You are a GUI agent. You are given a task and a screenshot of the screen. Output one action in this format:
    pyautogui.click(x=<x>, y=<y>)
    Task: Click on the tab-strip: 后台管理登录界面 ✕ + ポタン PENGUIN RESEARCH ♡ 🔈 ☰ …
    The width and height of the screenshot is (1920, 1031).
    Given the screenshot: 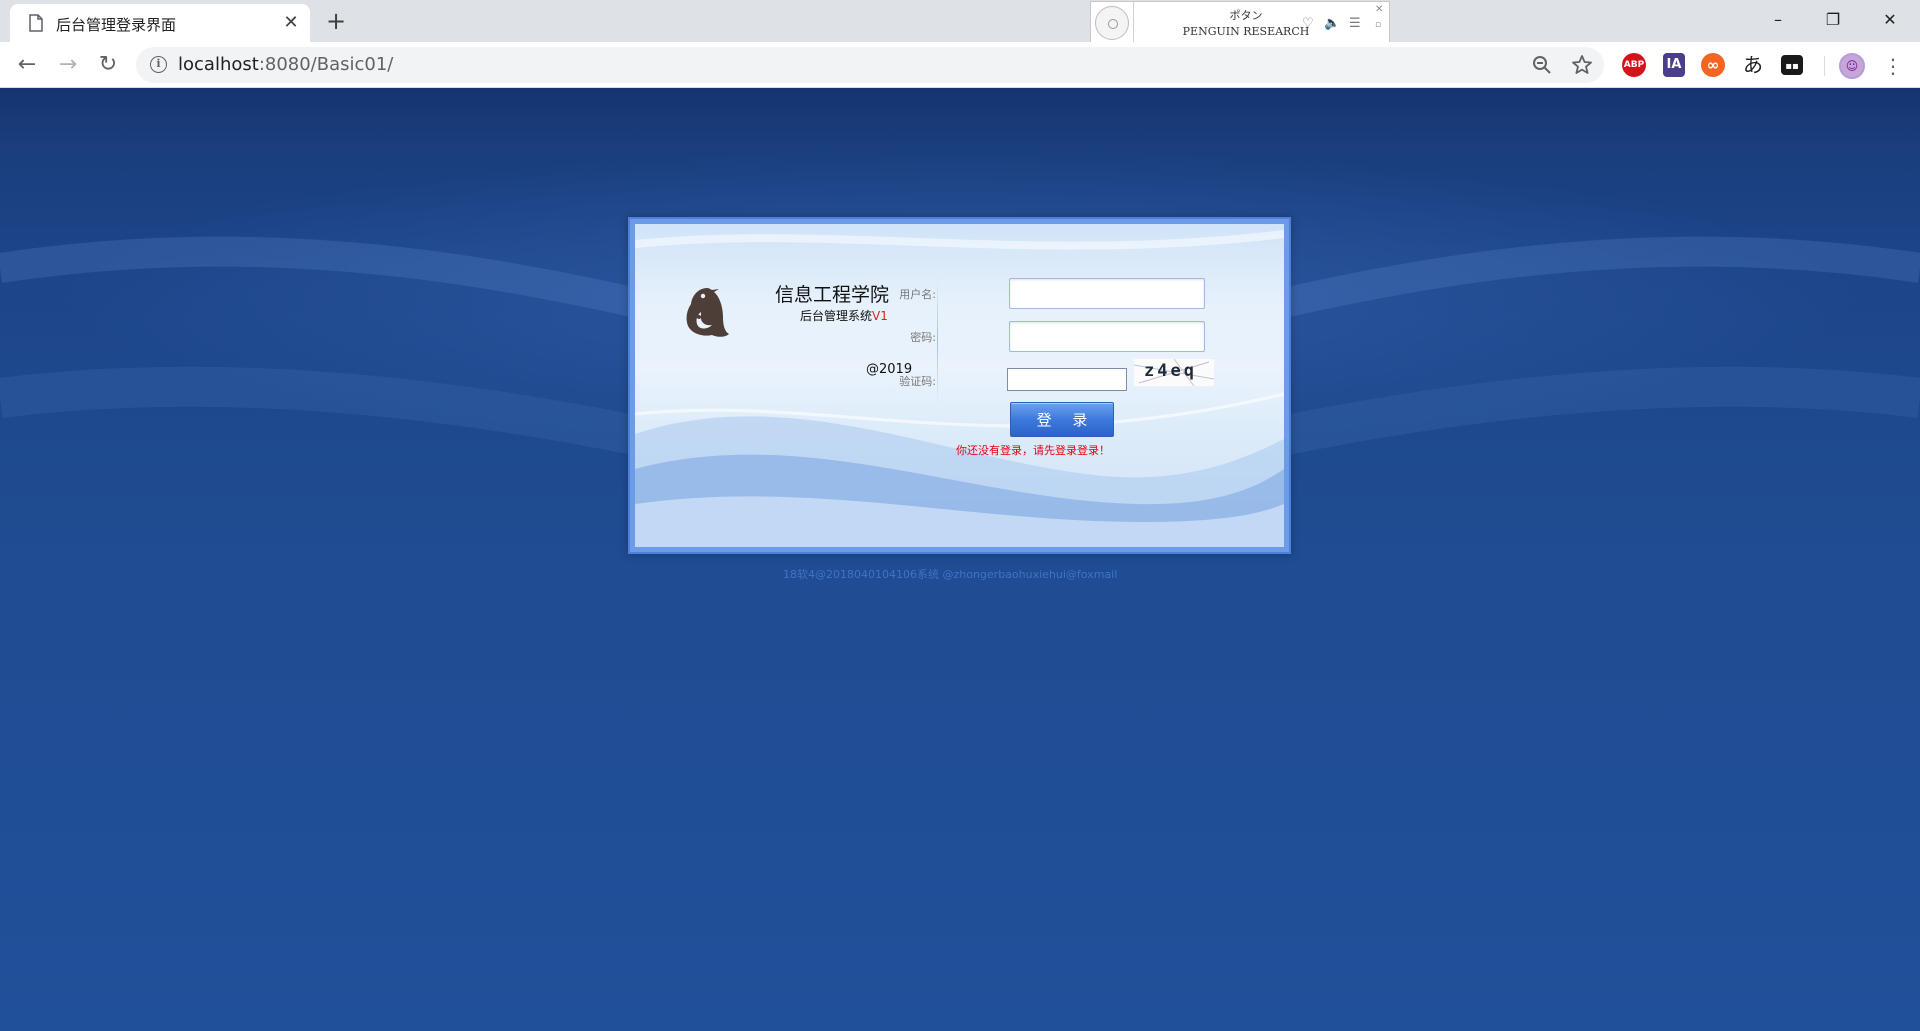 What is the action you would take?
    pyautogui.click(x=960, y=22)
    